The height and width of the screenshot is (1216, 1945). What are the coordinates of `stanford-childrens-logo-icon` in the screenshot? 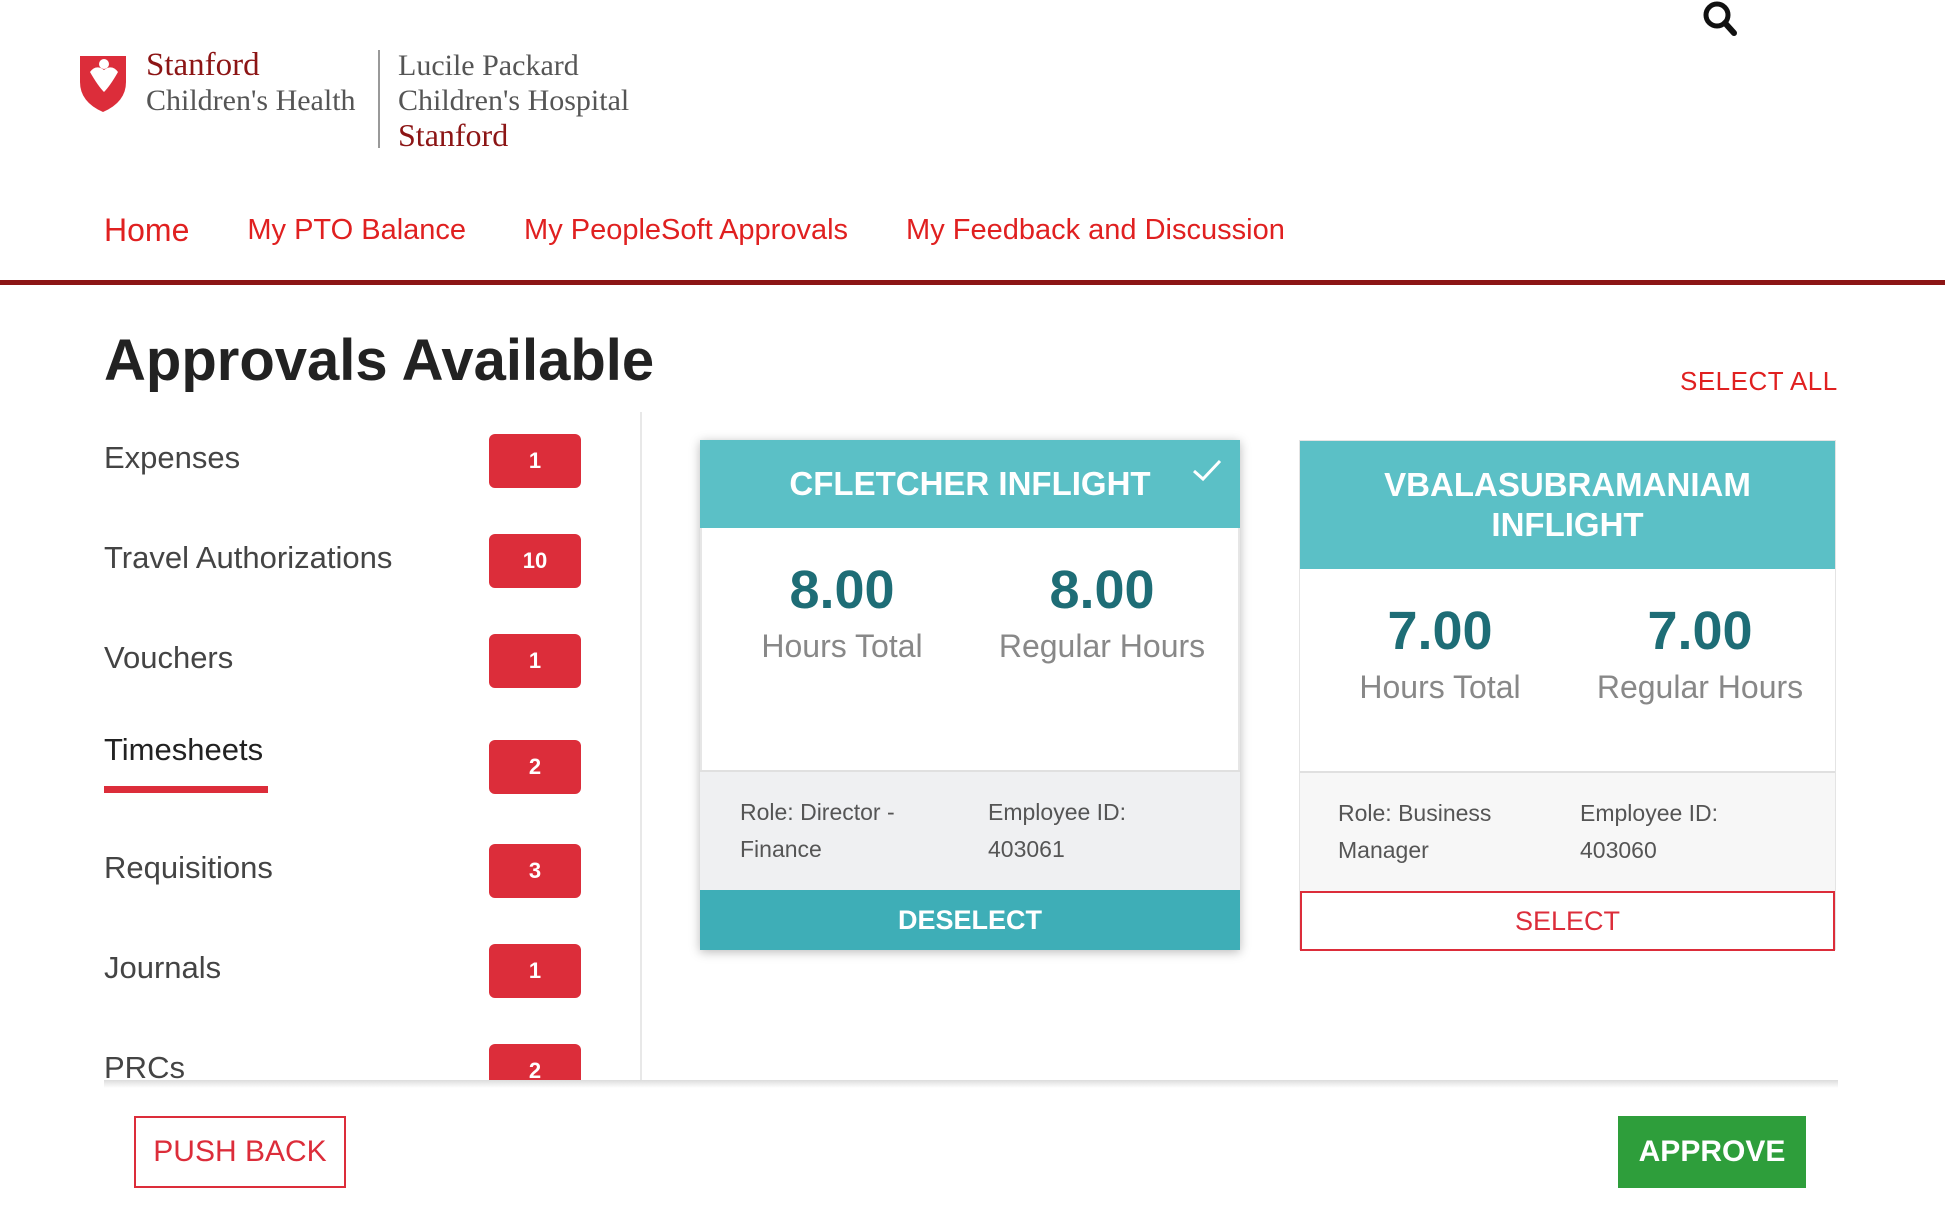 It's located at (104, 83).